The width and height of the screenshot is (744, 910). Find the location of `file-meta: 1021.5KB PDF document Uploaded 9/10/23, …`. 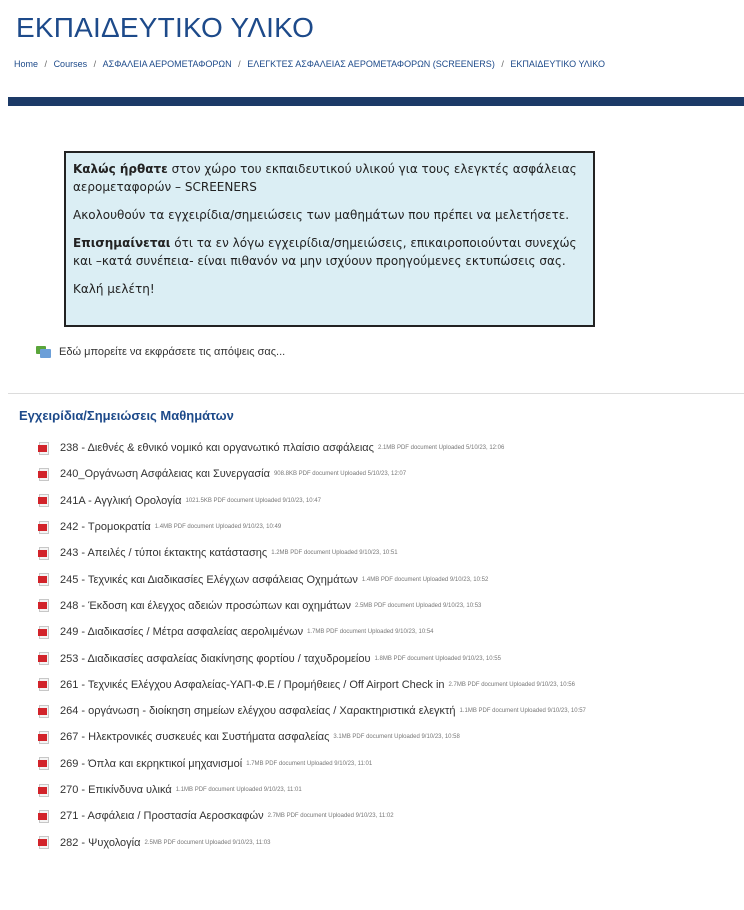

file-meta: 1021.5KB PDF document Uploaded 9/10/23, … is located at coordinates (253, 500).